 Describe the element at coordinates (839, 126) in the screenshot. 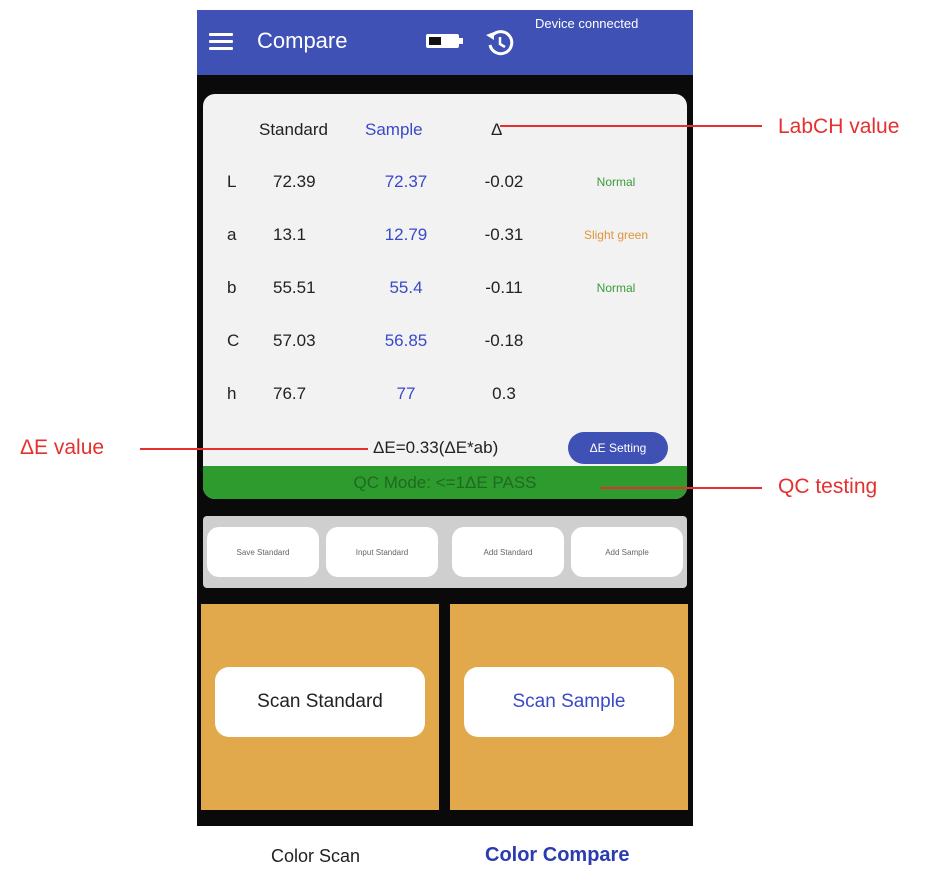

I see `labch-annotation-label: LabCH value` at that location.